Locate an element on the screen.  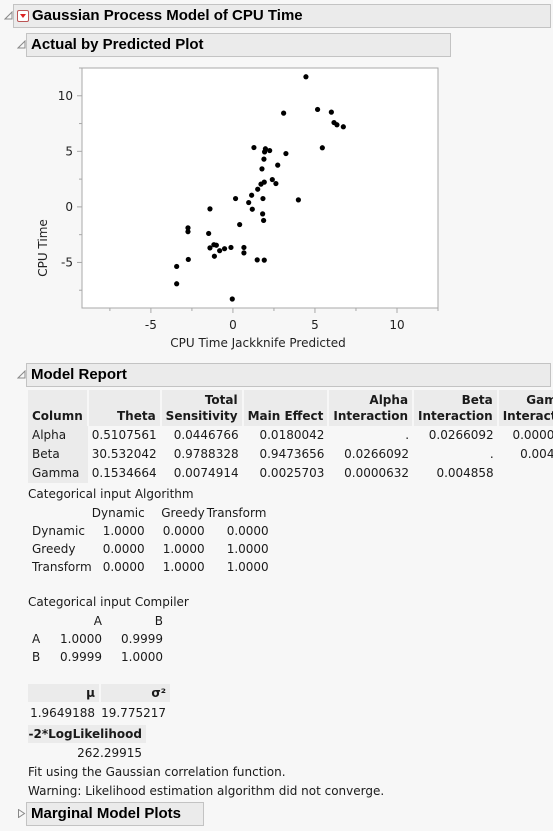
table-cell: 0.9788328 is located at coordinates (206, 454).